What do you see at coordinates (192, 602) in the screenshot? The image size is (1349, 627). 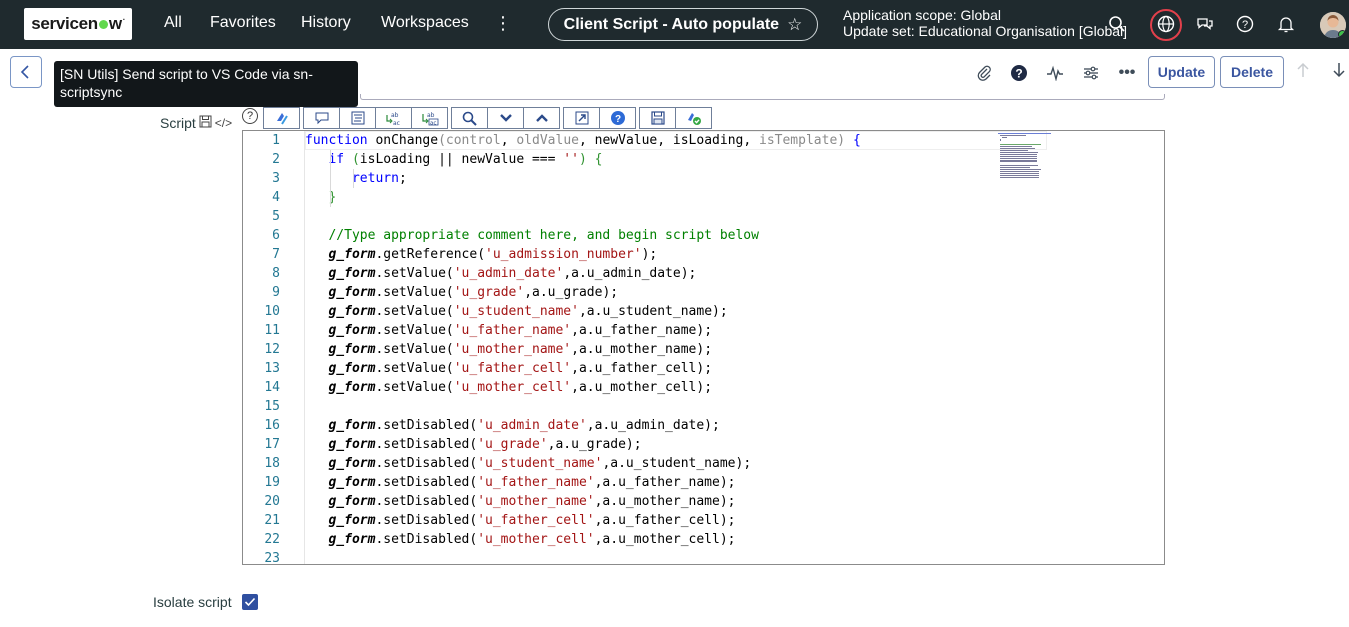 I see `isolate-script-label: Isolate script` at bounding box center [192, 602].